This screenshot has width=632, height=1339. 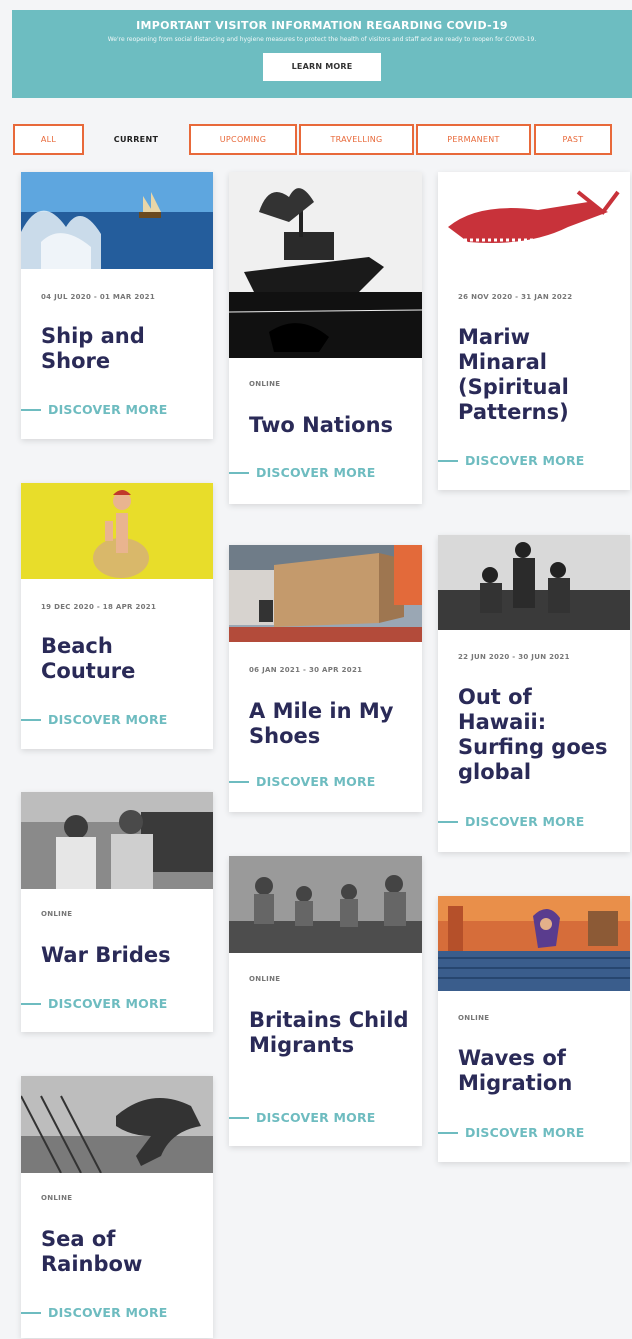 What do you see at coordinates (106, 955) in the screenshot?
I see `card-title: War Brides` at bounding box center [106, 955].